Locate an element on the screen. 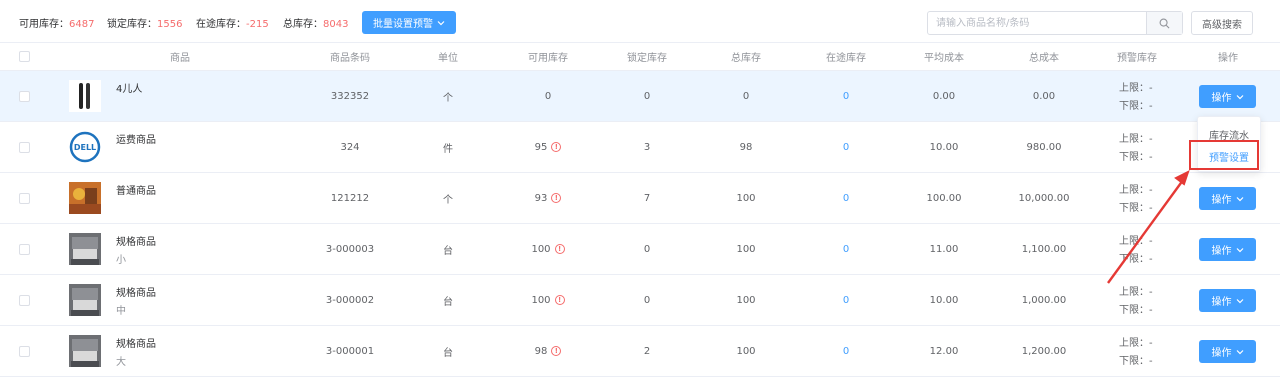 Image resolution: width=1280 pixels, height=379 pixels. total-cost-cell: 10,000.00 is located at coordinates (1044, 198).